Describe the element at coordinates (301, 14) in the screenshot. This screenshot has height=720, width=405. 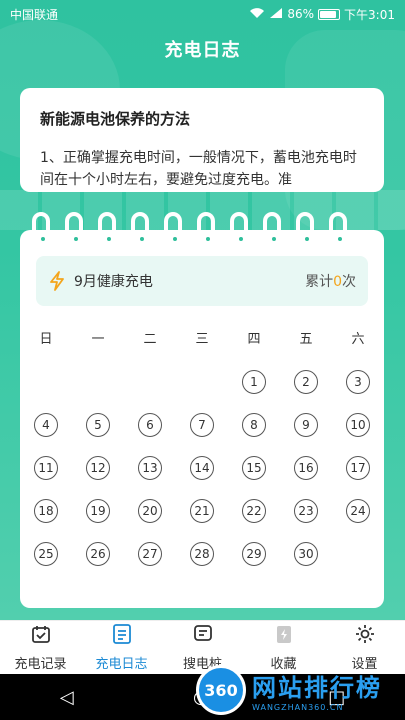
I see `battery-percent: 86%` at that location.